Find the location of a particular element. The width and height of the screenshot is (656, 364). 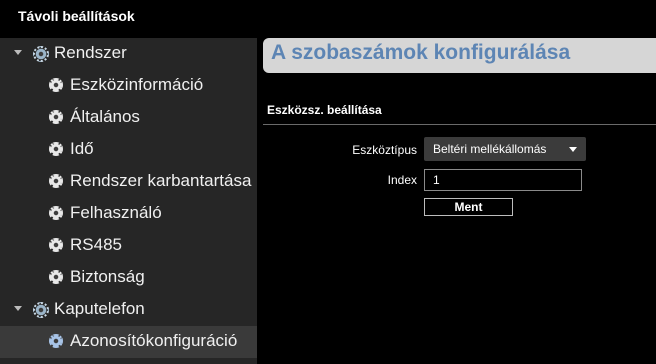

sidebar-group-rendszer: Rendszer is located at coordinates (128, 54).